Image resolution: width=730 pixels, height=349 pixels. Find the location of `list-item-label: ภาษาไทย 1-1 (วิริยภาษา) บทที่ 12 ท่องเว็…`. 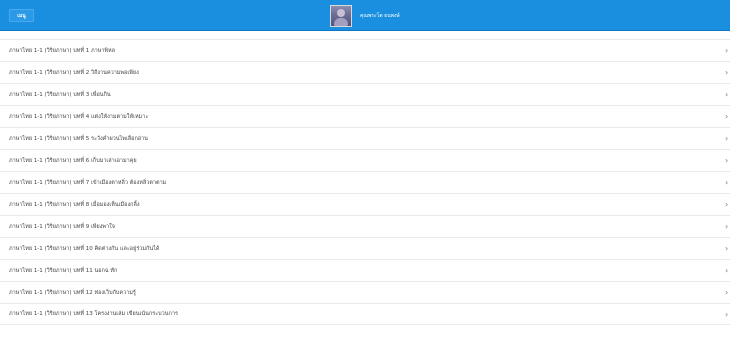

list-item-label: ภาษาไทย 1-1 (วิริยภาษา) บทที่ 12 ท่องเว็… is located at coordinates (72, 292).